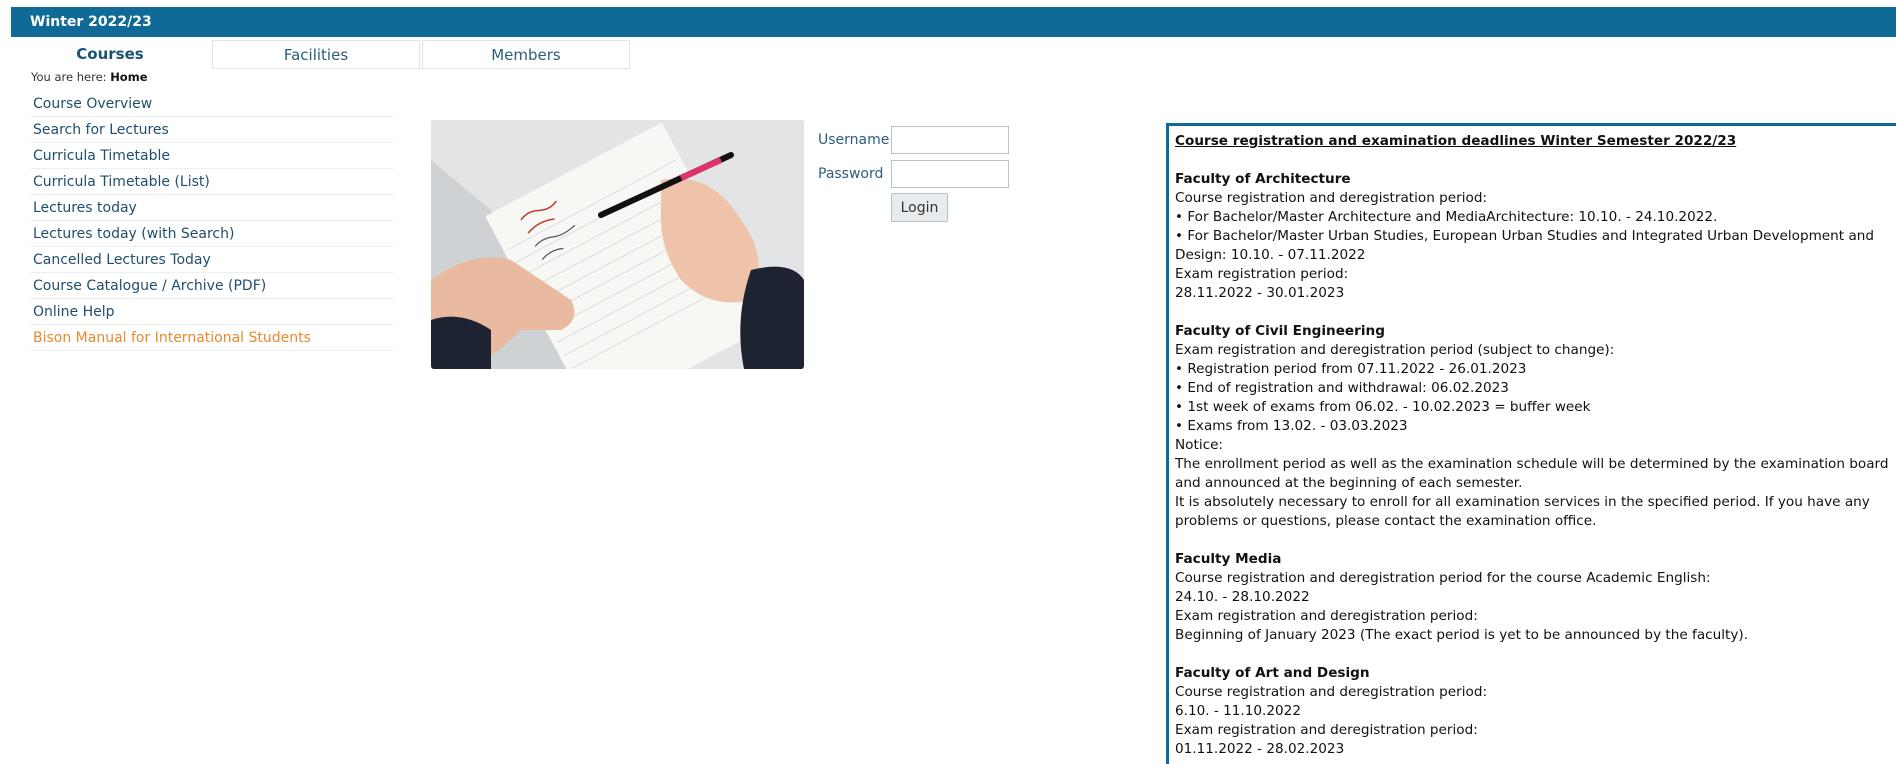 The height and width of the screenshot is (764, 1896). What do you see at coordinates (1280, 331) in the screenshot?
I see `section-heading: Faculty of Civil Engineering` at bounding box center [1280, 331].